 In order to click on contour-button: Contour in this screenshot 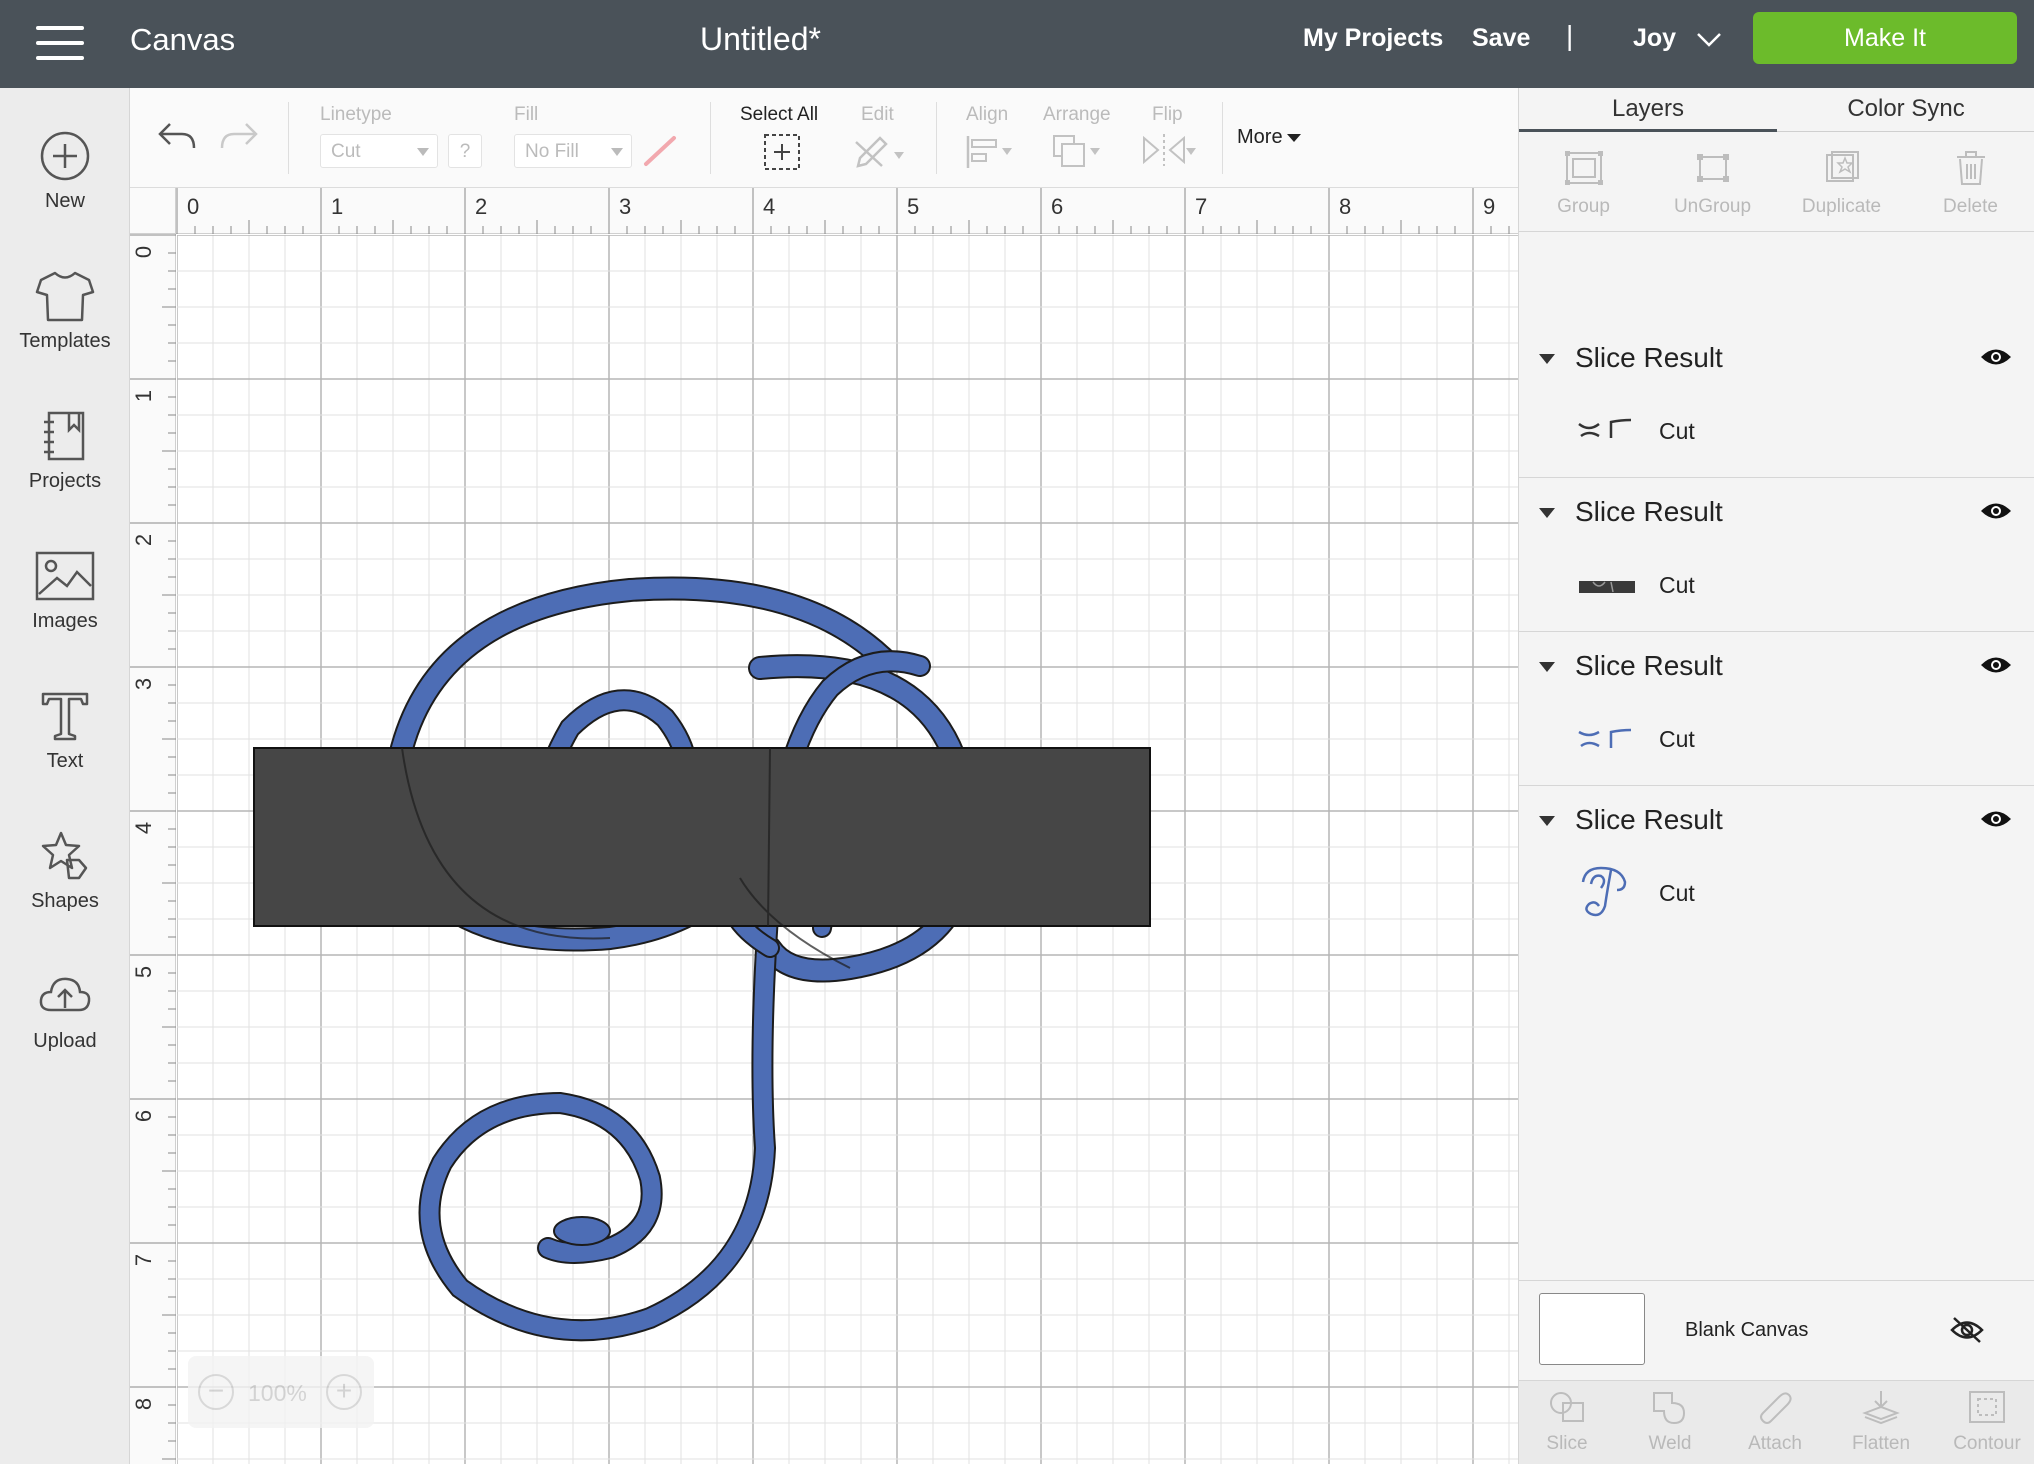, I will do `click(1986, 1422)`.